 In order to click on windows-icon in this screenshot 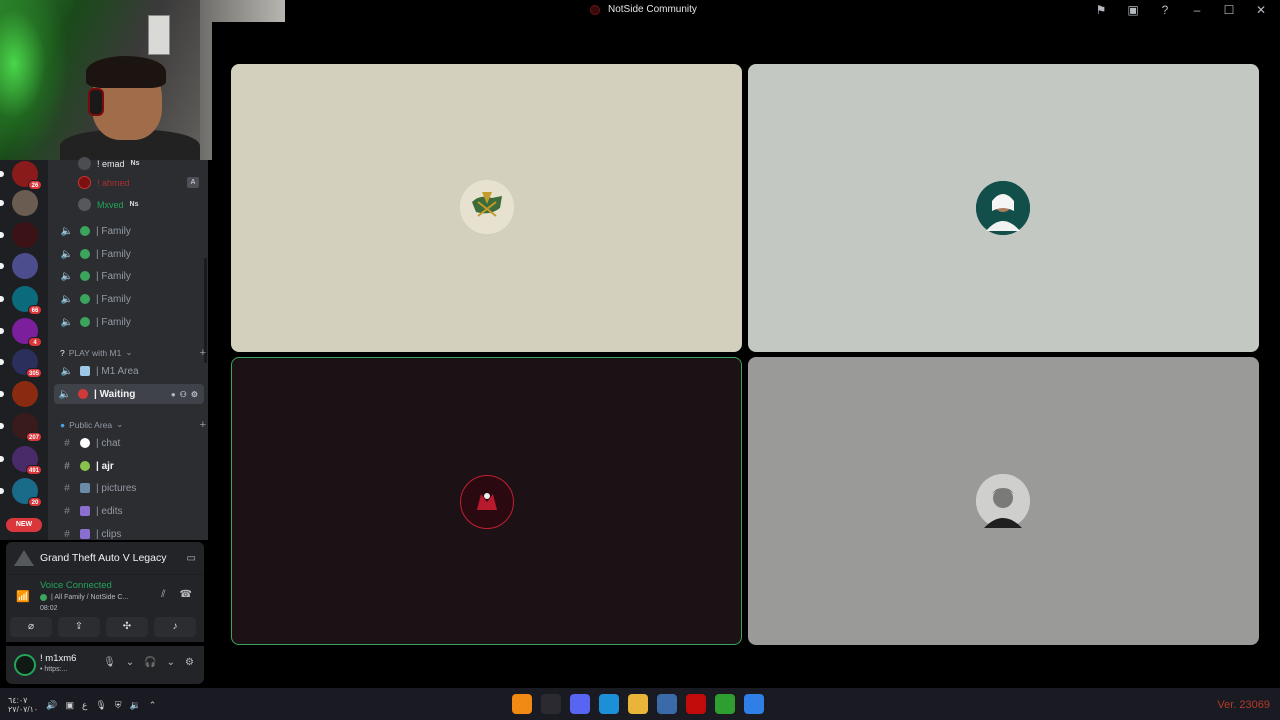, I will do `click(754, 704)`.